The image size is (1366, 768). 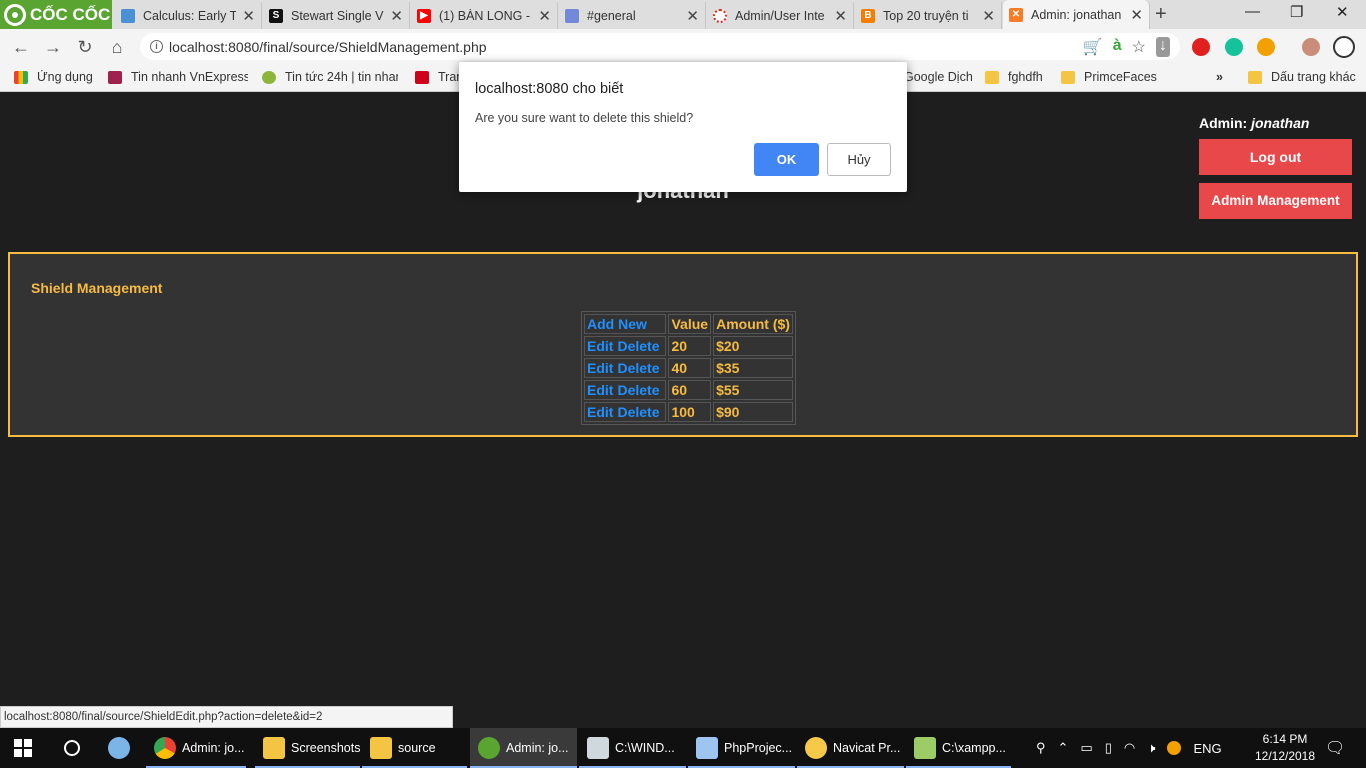 I want to click on keyboard-icon: ▭, so click(x=1086, y=748).